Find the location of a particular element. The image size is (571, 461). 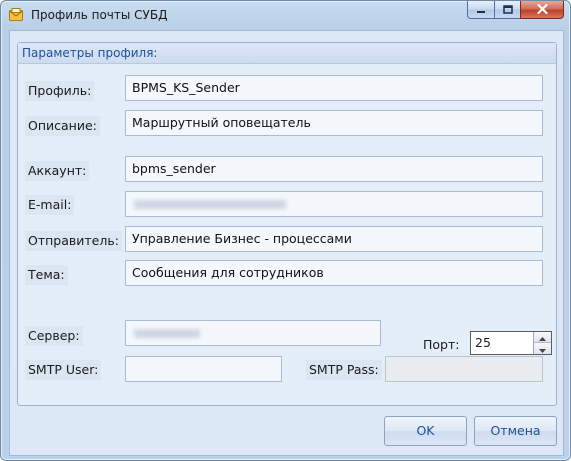

smtp-user-field is located at coordinates (203, 369).